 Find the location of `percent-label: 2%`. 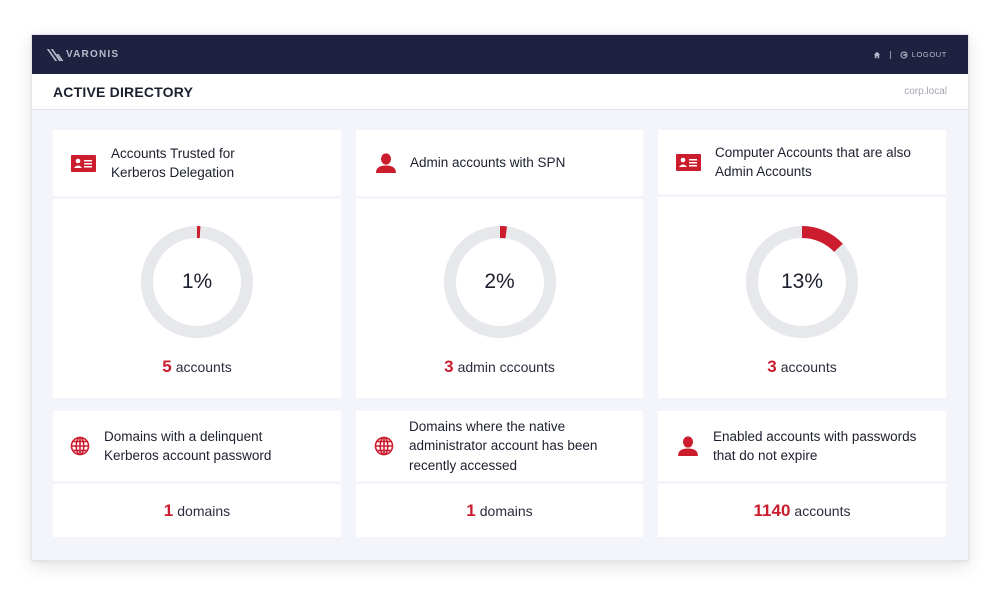

percent-label: 2% is located at coordinates (499, 281).